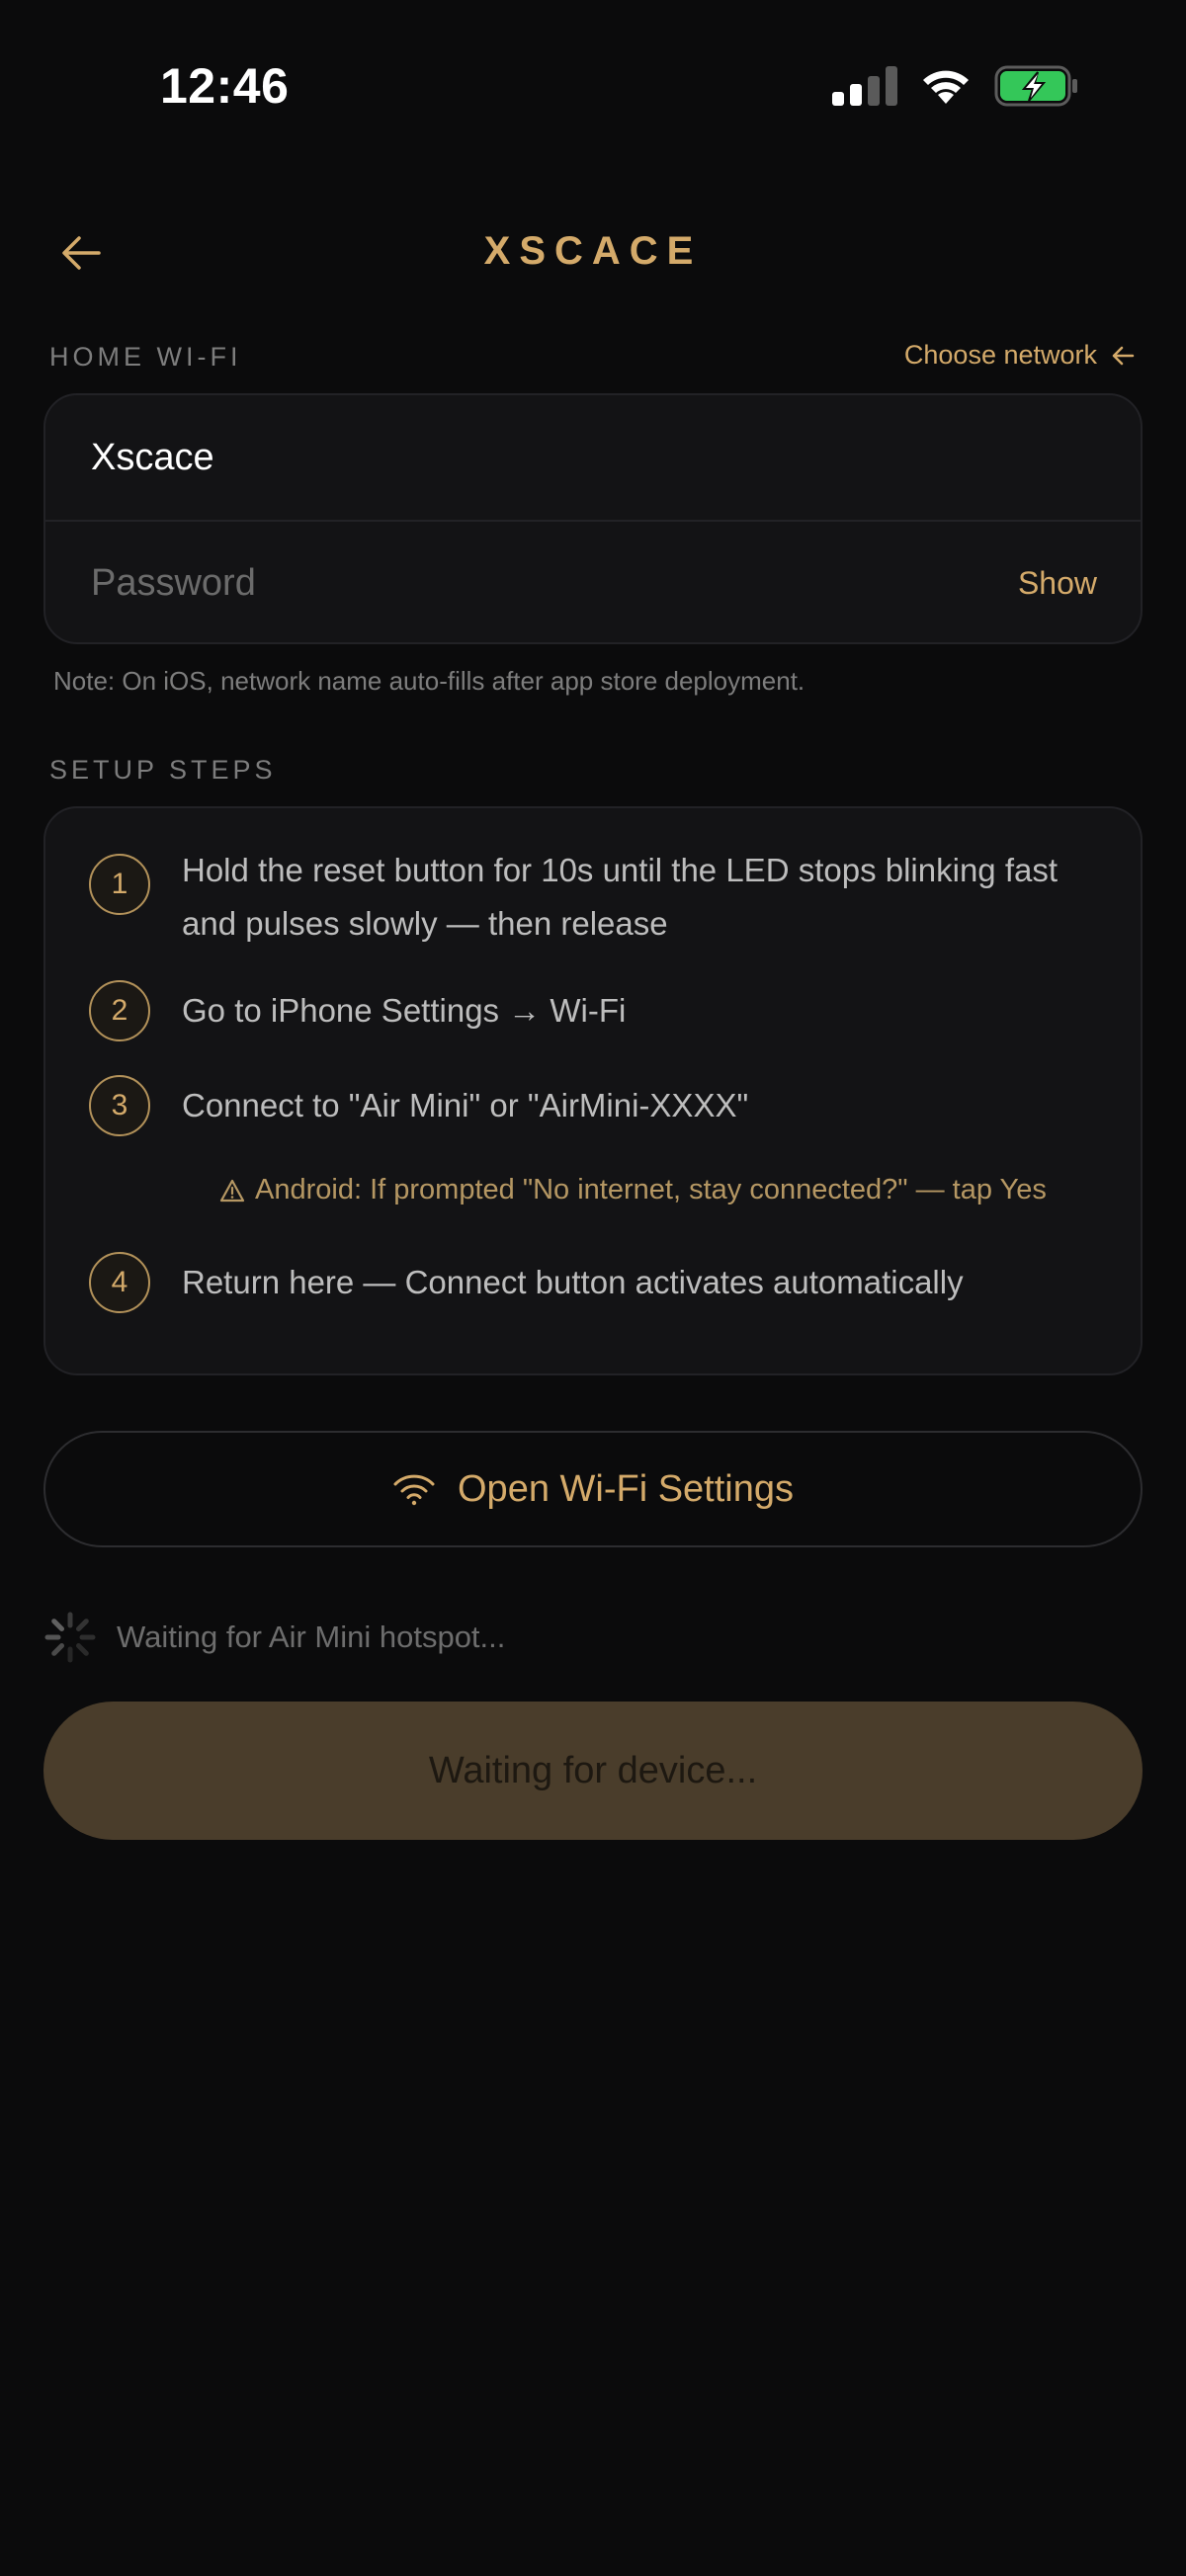  Describe the element at coordinates (593, 251) in the screenshot. I see `brand-logo: XSCACE` at that location.